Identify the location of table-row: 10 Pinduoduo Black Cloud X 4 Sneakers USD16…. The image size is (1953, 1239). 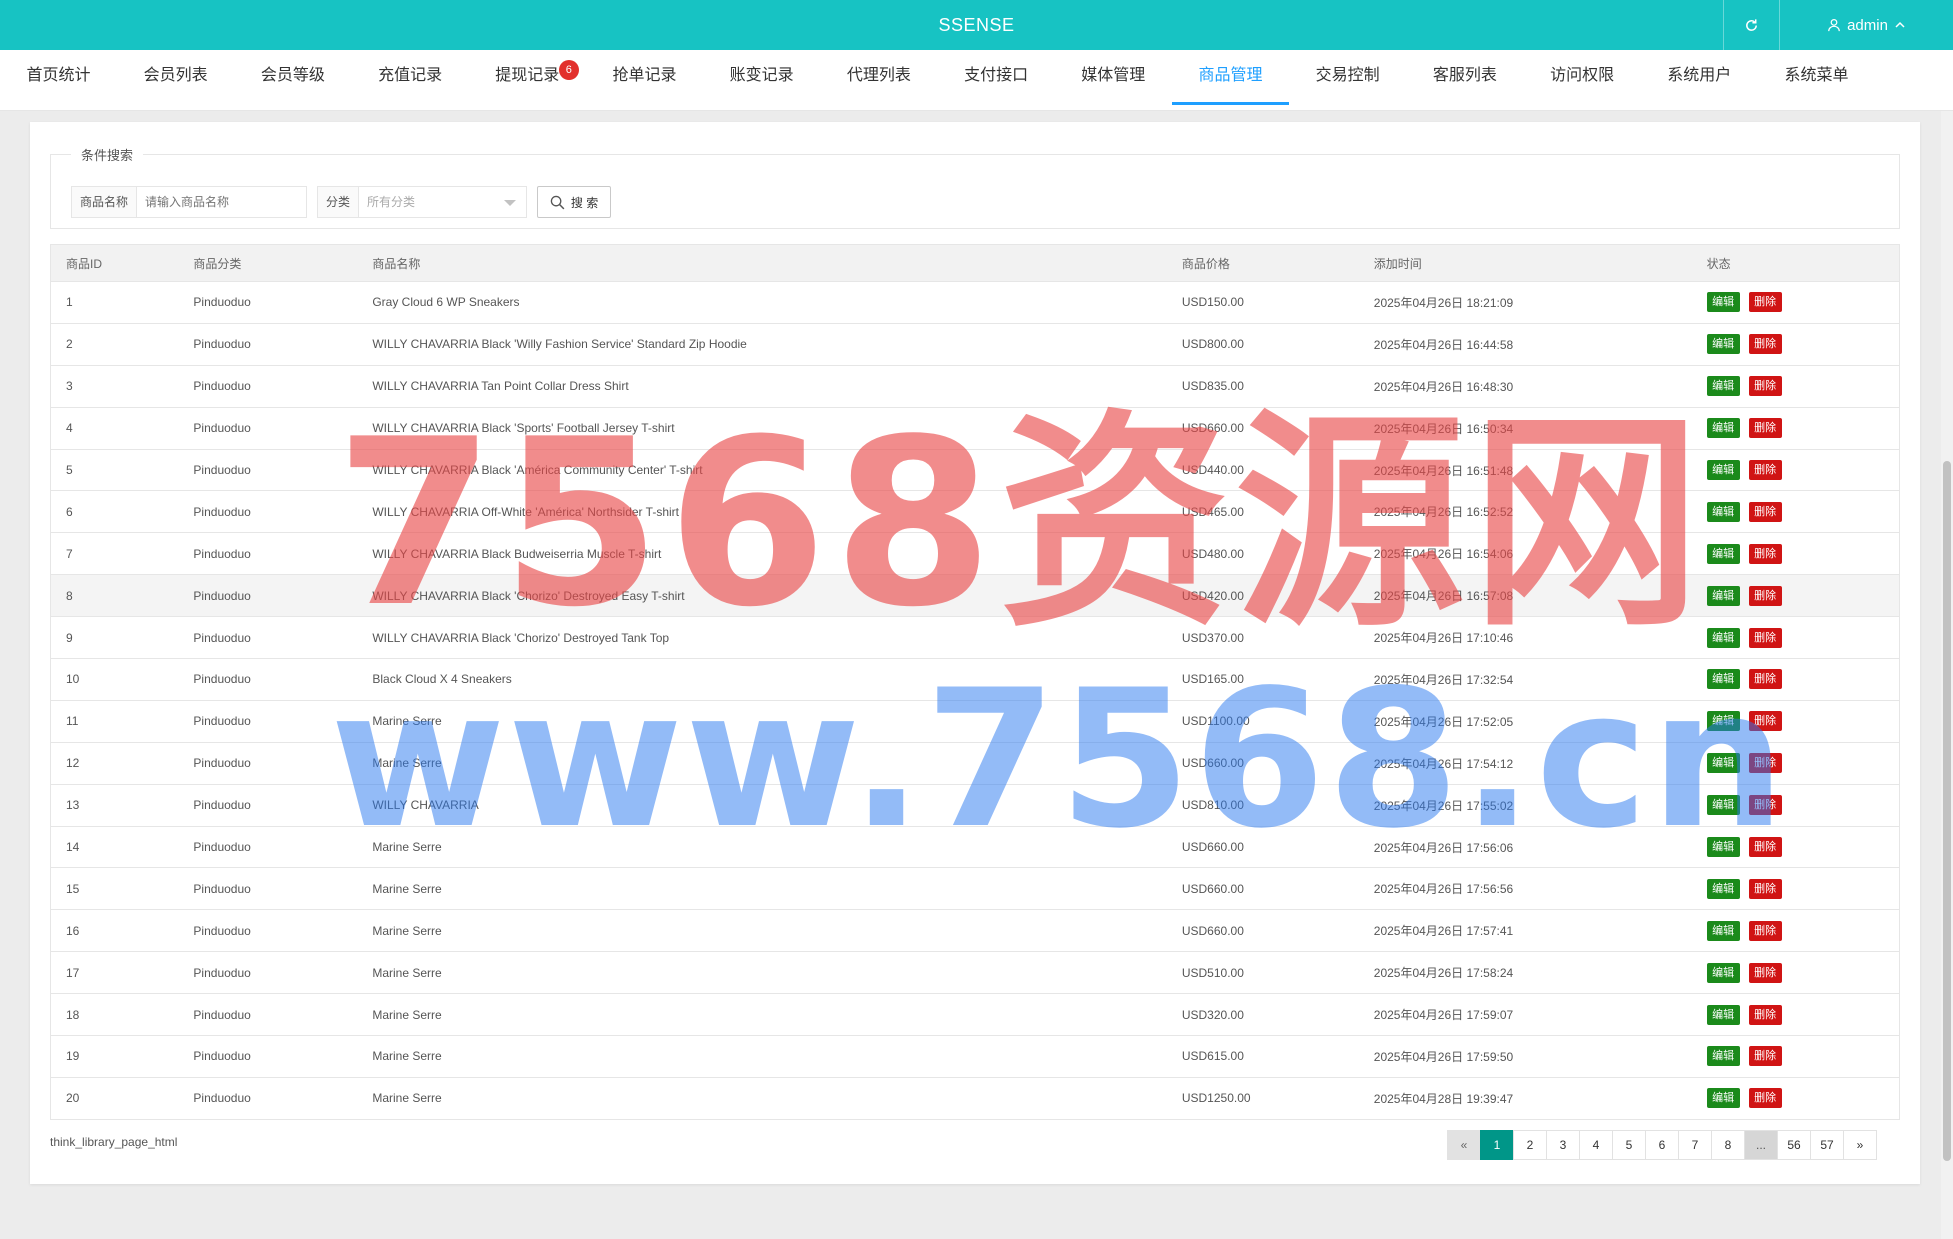
(975, 679).